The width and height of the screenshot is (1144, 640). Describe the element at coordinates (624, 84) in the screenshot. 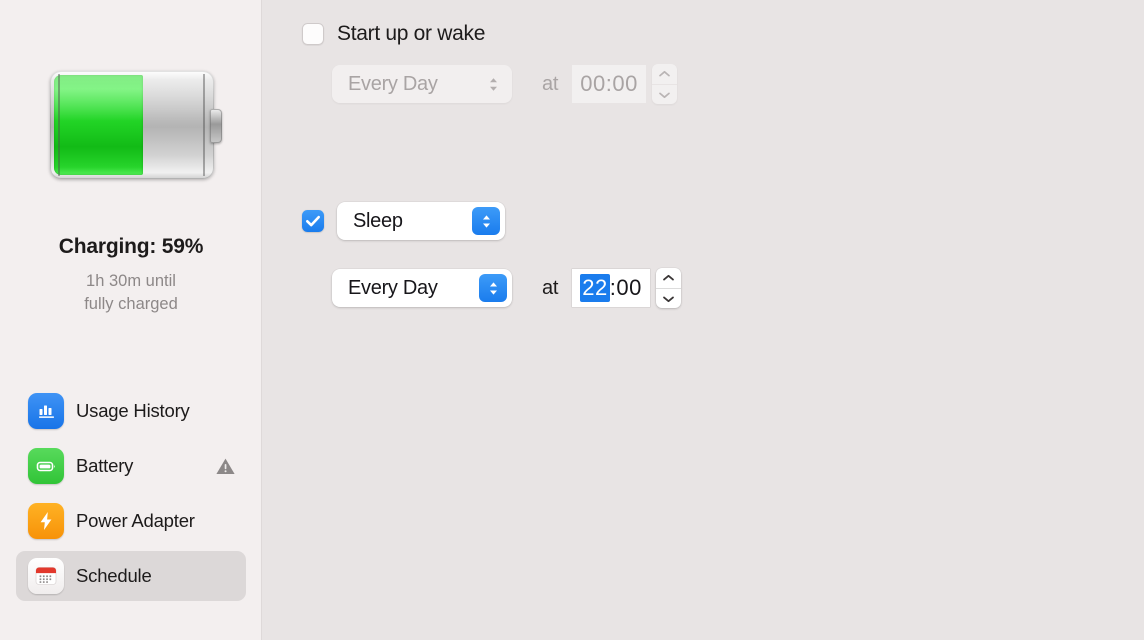

I see `wake-time-minutes: 00` at that location.